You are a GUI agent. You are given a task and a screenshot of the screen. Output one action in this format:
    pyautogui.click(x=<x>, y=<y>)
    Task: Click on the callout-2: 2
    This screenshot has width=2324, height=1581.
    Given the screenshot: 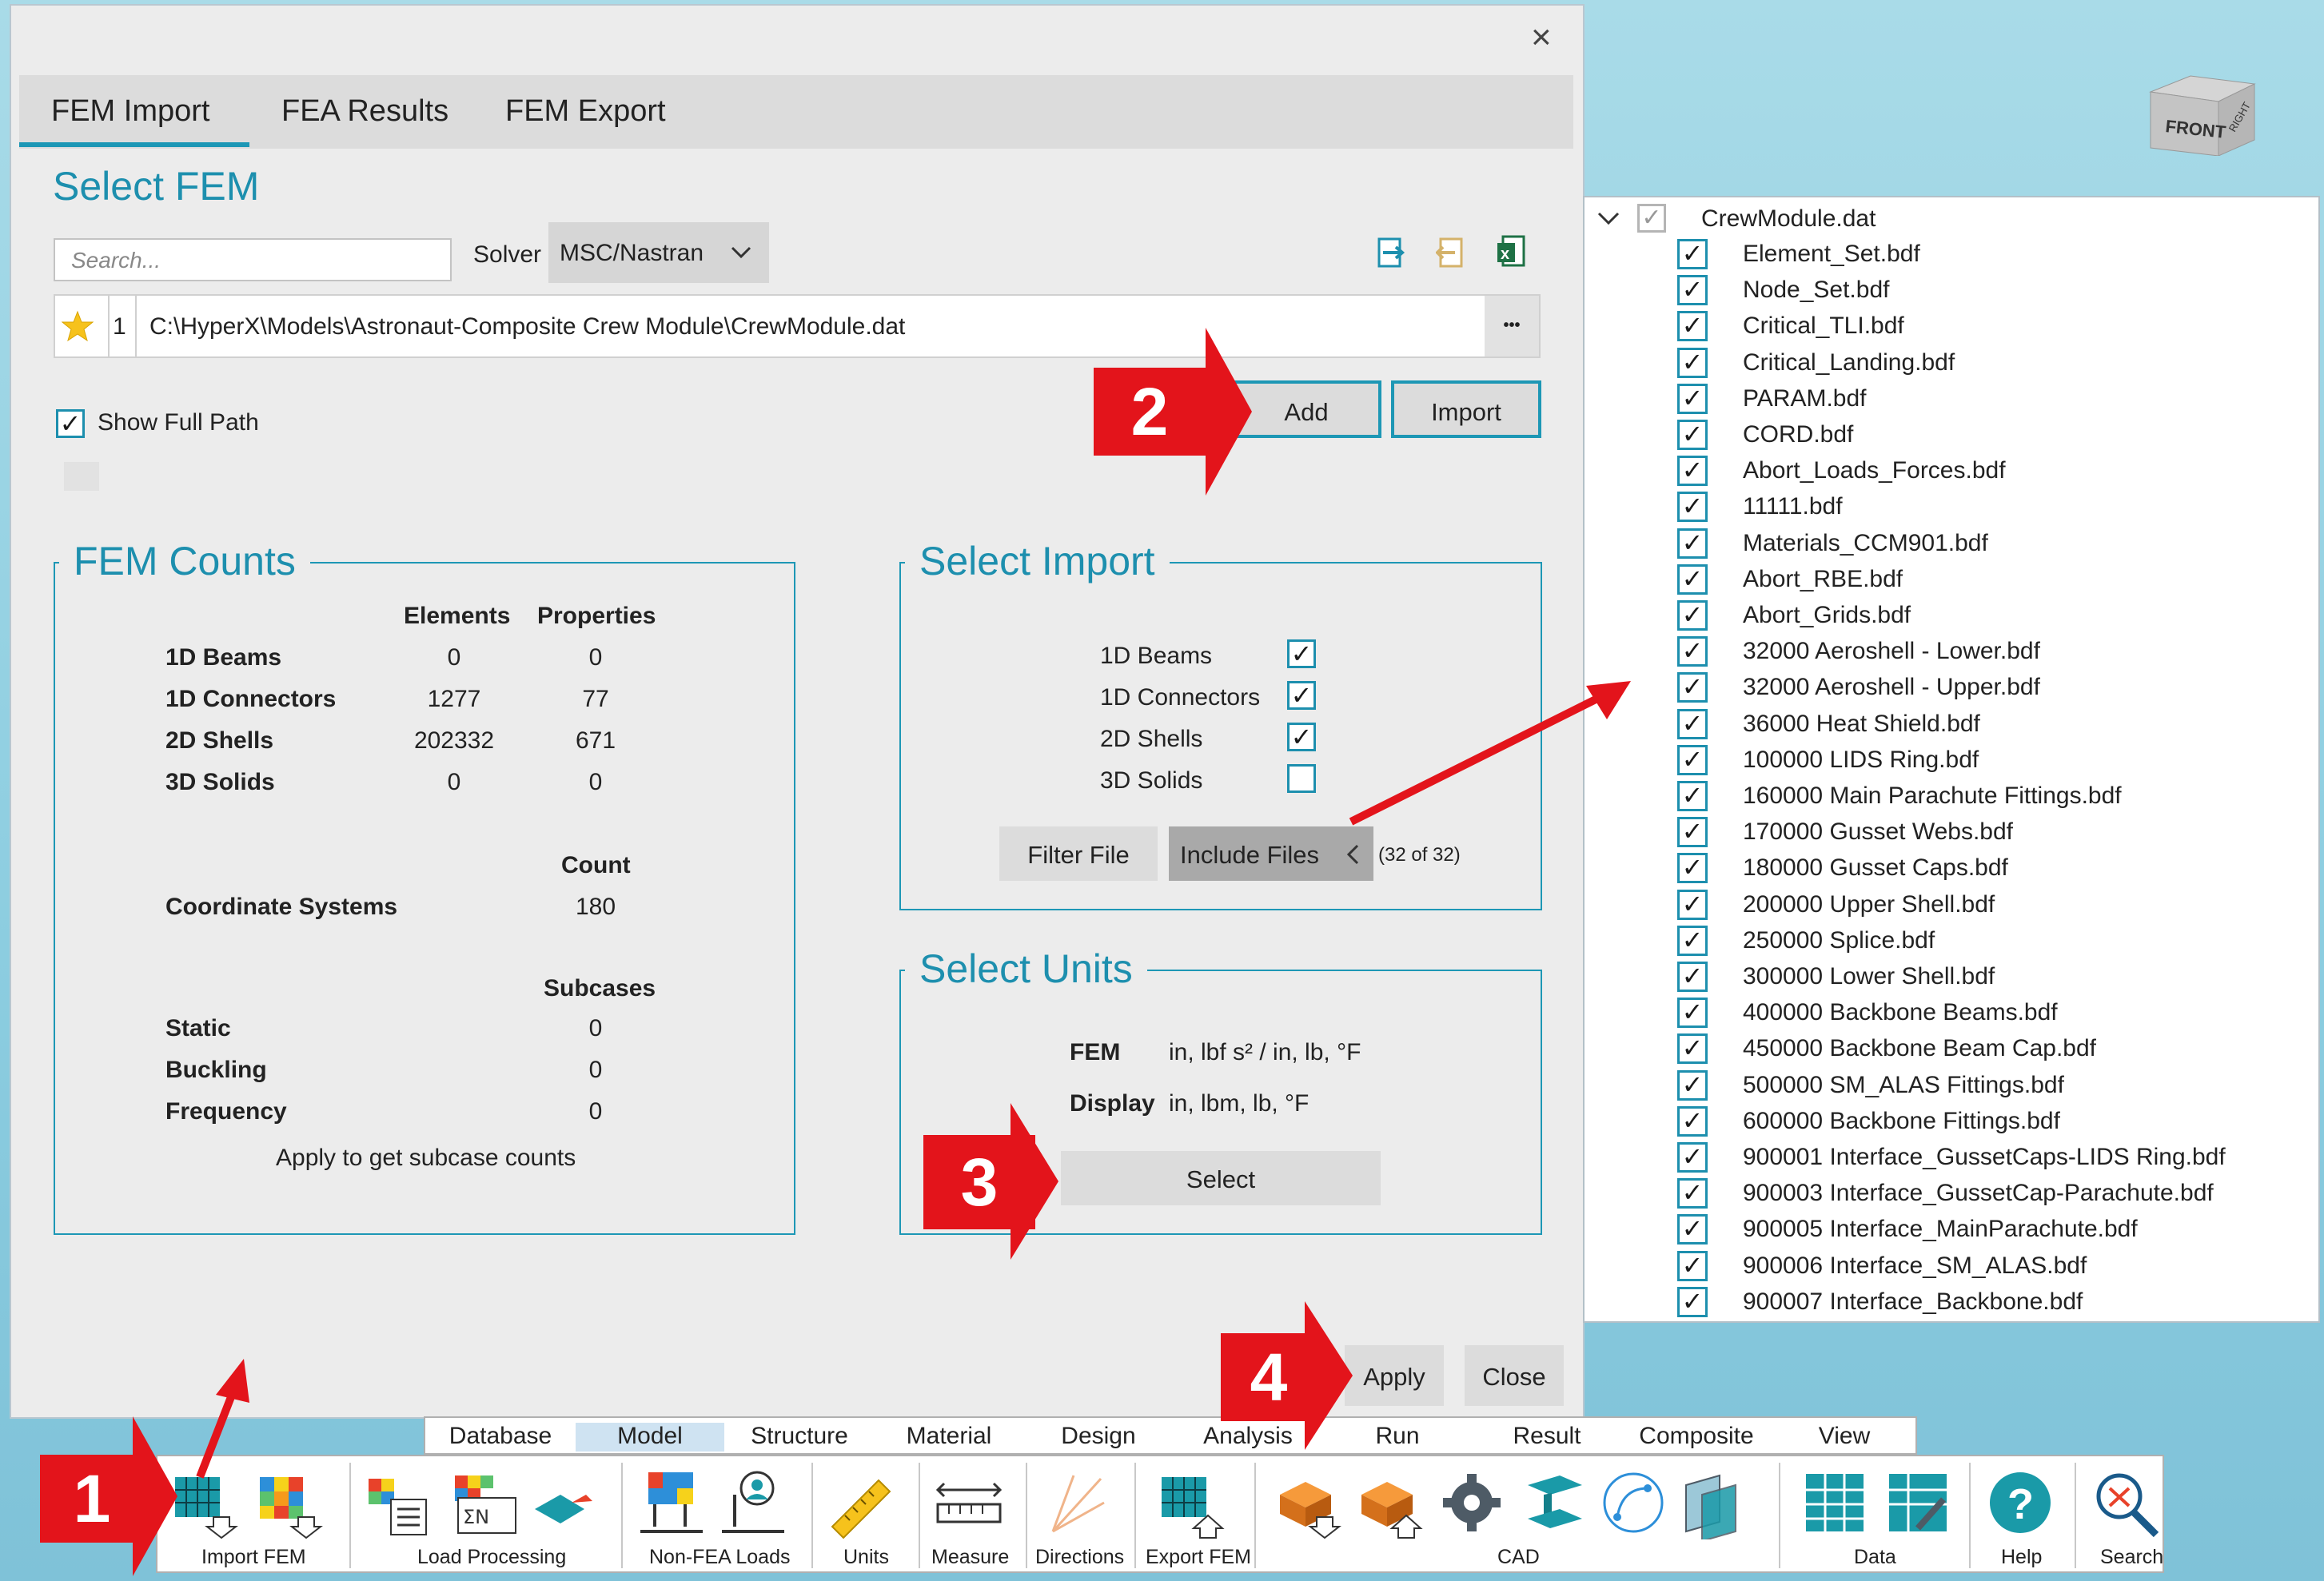 What is the action you would take?
    pyautogui.click(x=1150, y=412)
    